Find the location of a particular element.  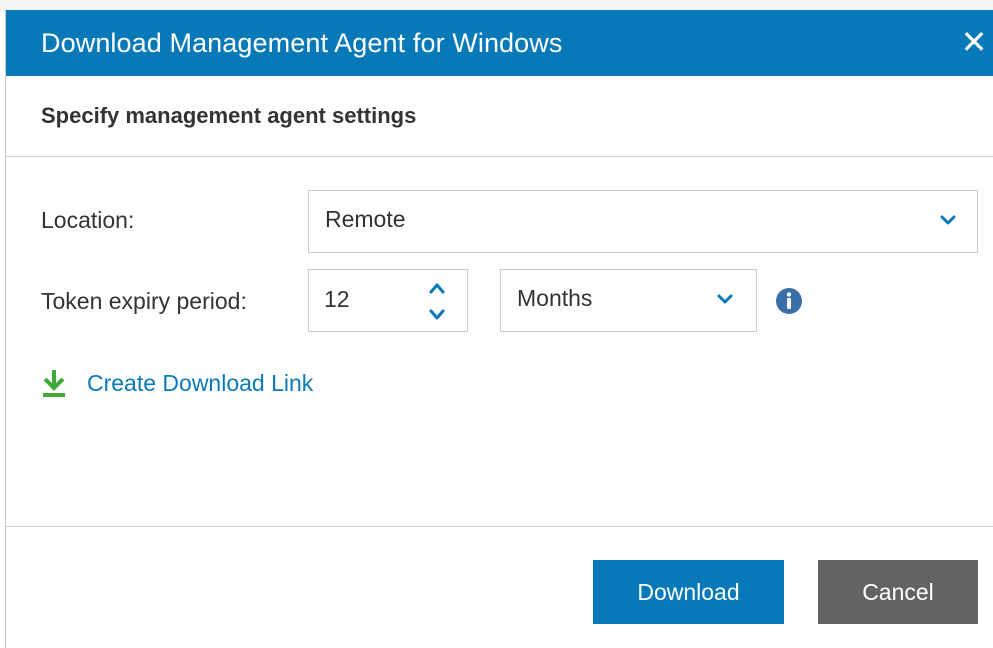

location-label: Location: is located at coordinates (88, 220).